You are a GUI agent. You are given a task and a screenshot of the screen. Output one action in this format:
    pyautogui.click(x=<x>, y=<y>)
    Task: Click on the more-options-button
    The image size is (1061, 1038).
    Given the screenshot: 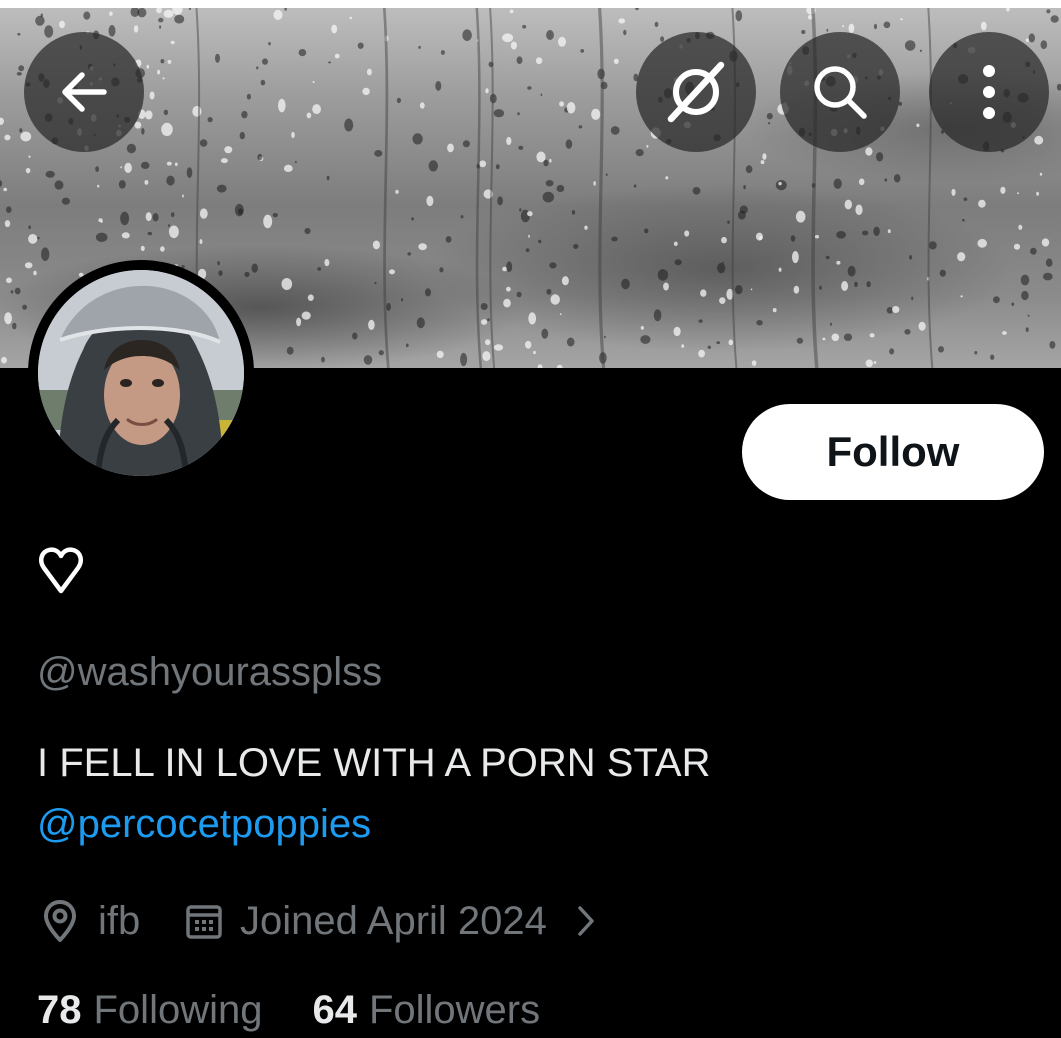 What is the action you would take?
    pyautogui.click(x=989, y=92)
    